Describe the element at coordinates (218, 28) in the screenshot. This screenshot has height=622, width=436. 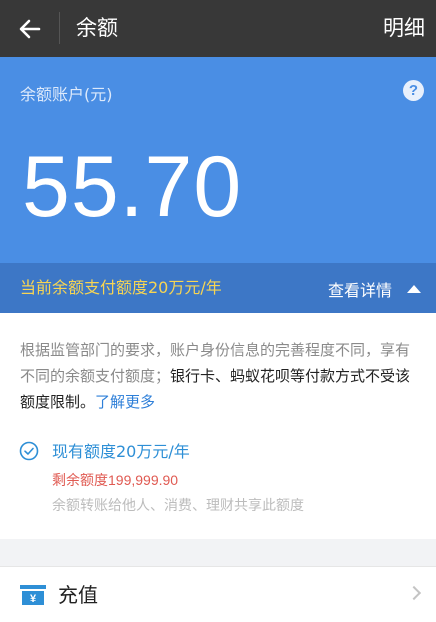
I see `top-bar: 余额 明细` at that location.